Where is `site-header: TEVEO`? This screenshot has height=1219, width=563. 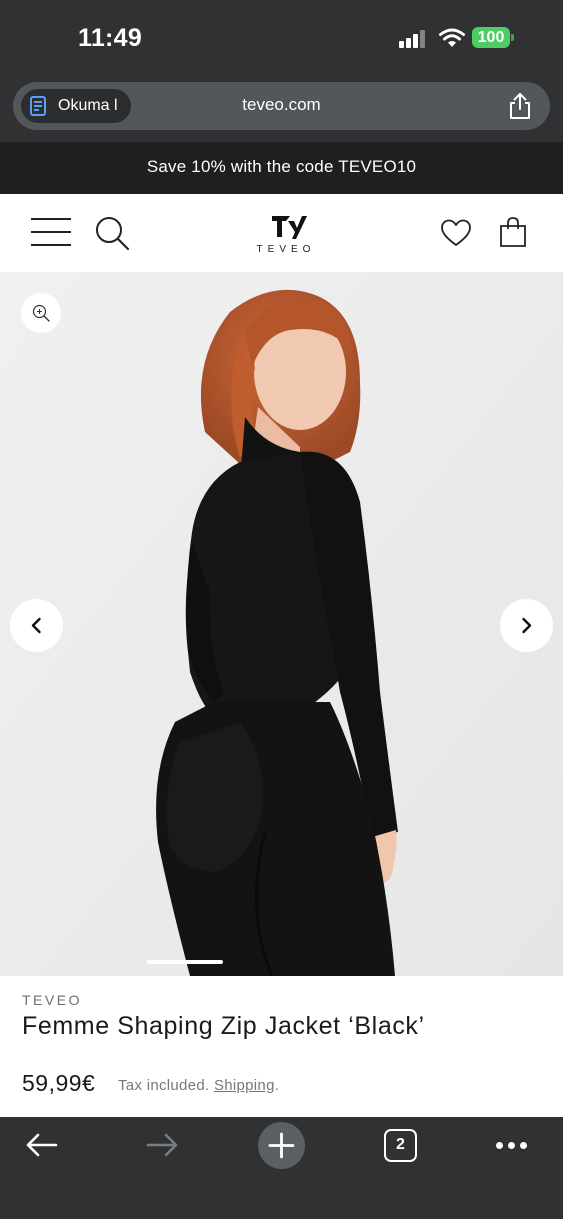
site-header: TEVEO is located at coordinates (281, 233).